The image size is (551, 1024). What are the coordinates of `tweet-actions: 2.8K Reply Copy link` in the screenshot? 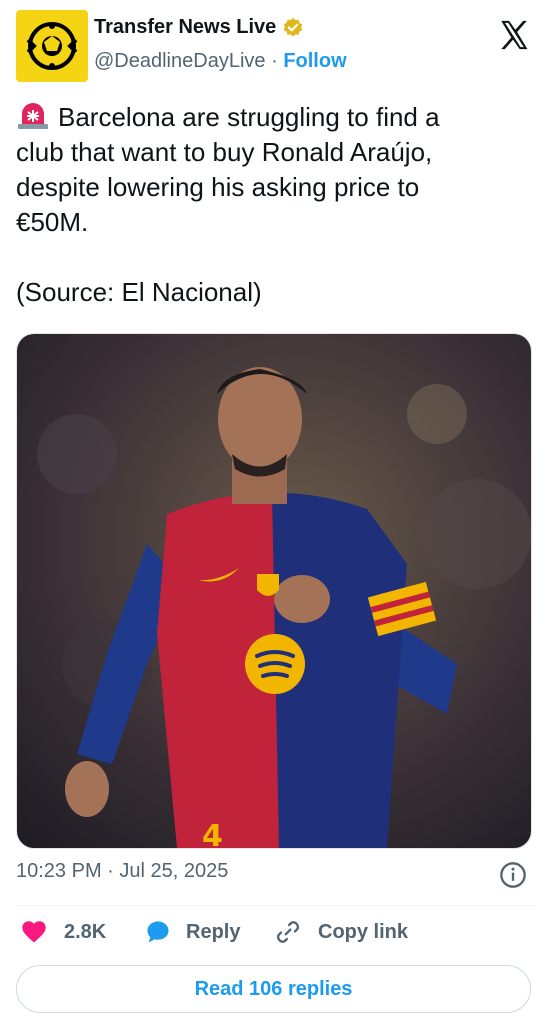 It's located at (275, 936).